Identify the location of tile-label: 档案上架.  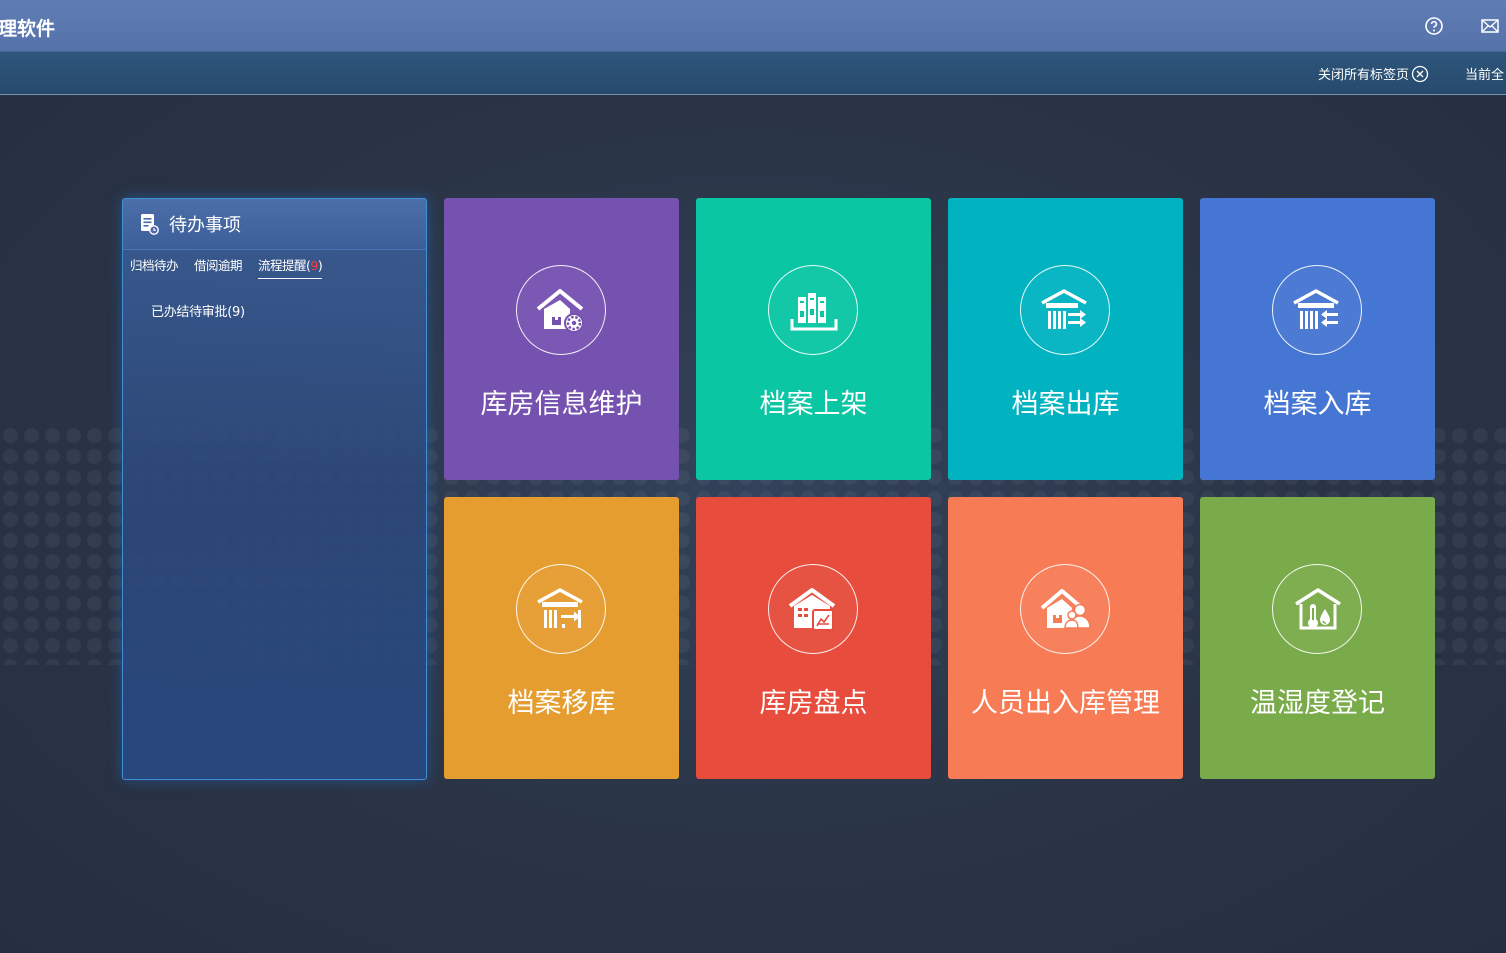
(813, 404).